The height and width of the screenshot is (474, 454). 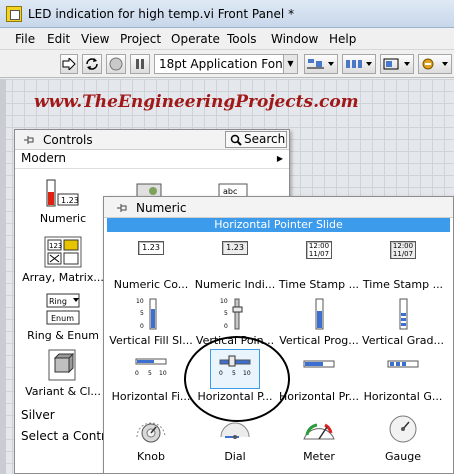 I want to click on menu-project: Project, so click(x=140, y=39).